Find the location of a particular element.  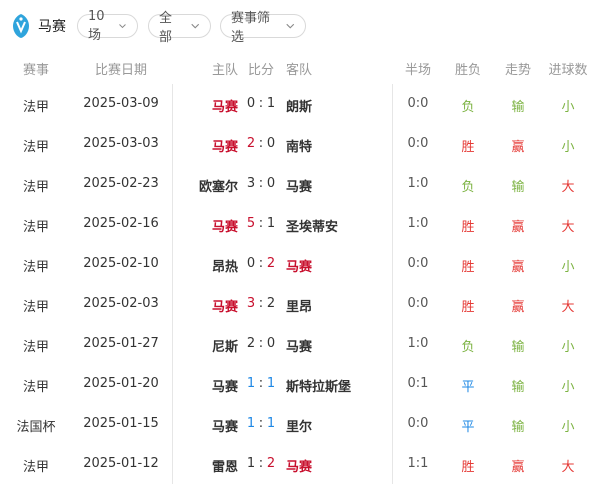

event-filter-label: 赛事筛选 is located at coordinates (251, 28).